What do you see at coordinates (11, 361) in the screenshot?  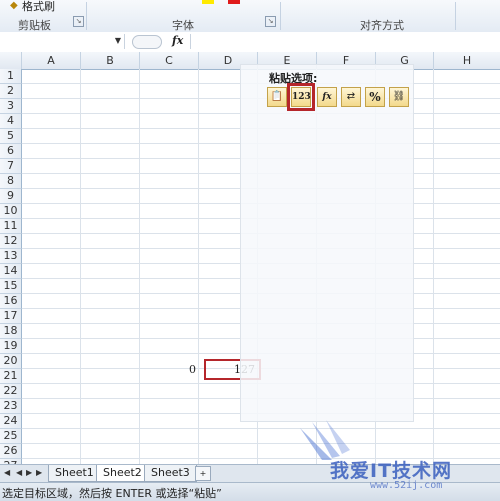 I see `row-header: 20` at bounding box center [11, 361].